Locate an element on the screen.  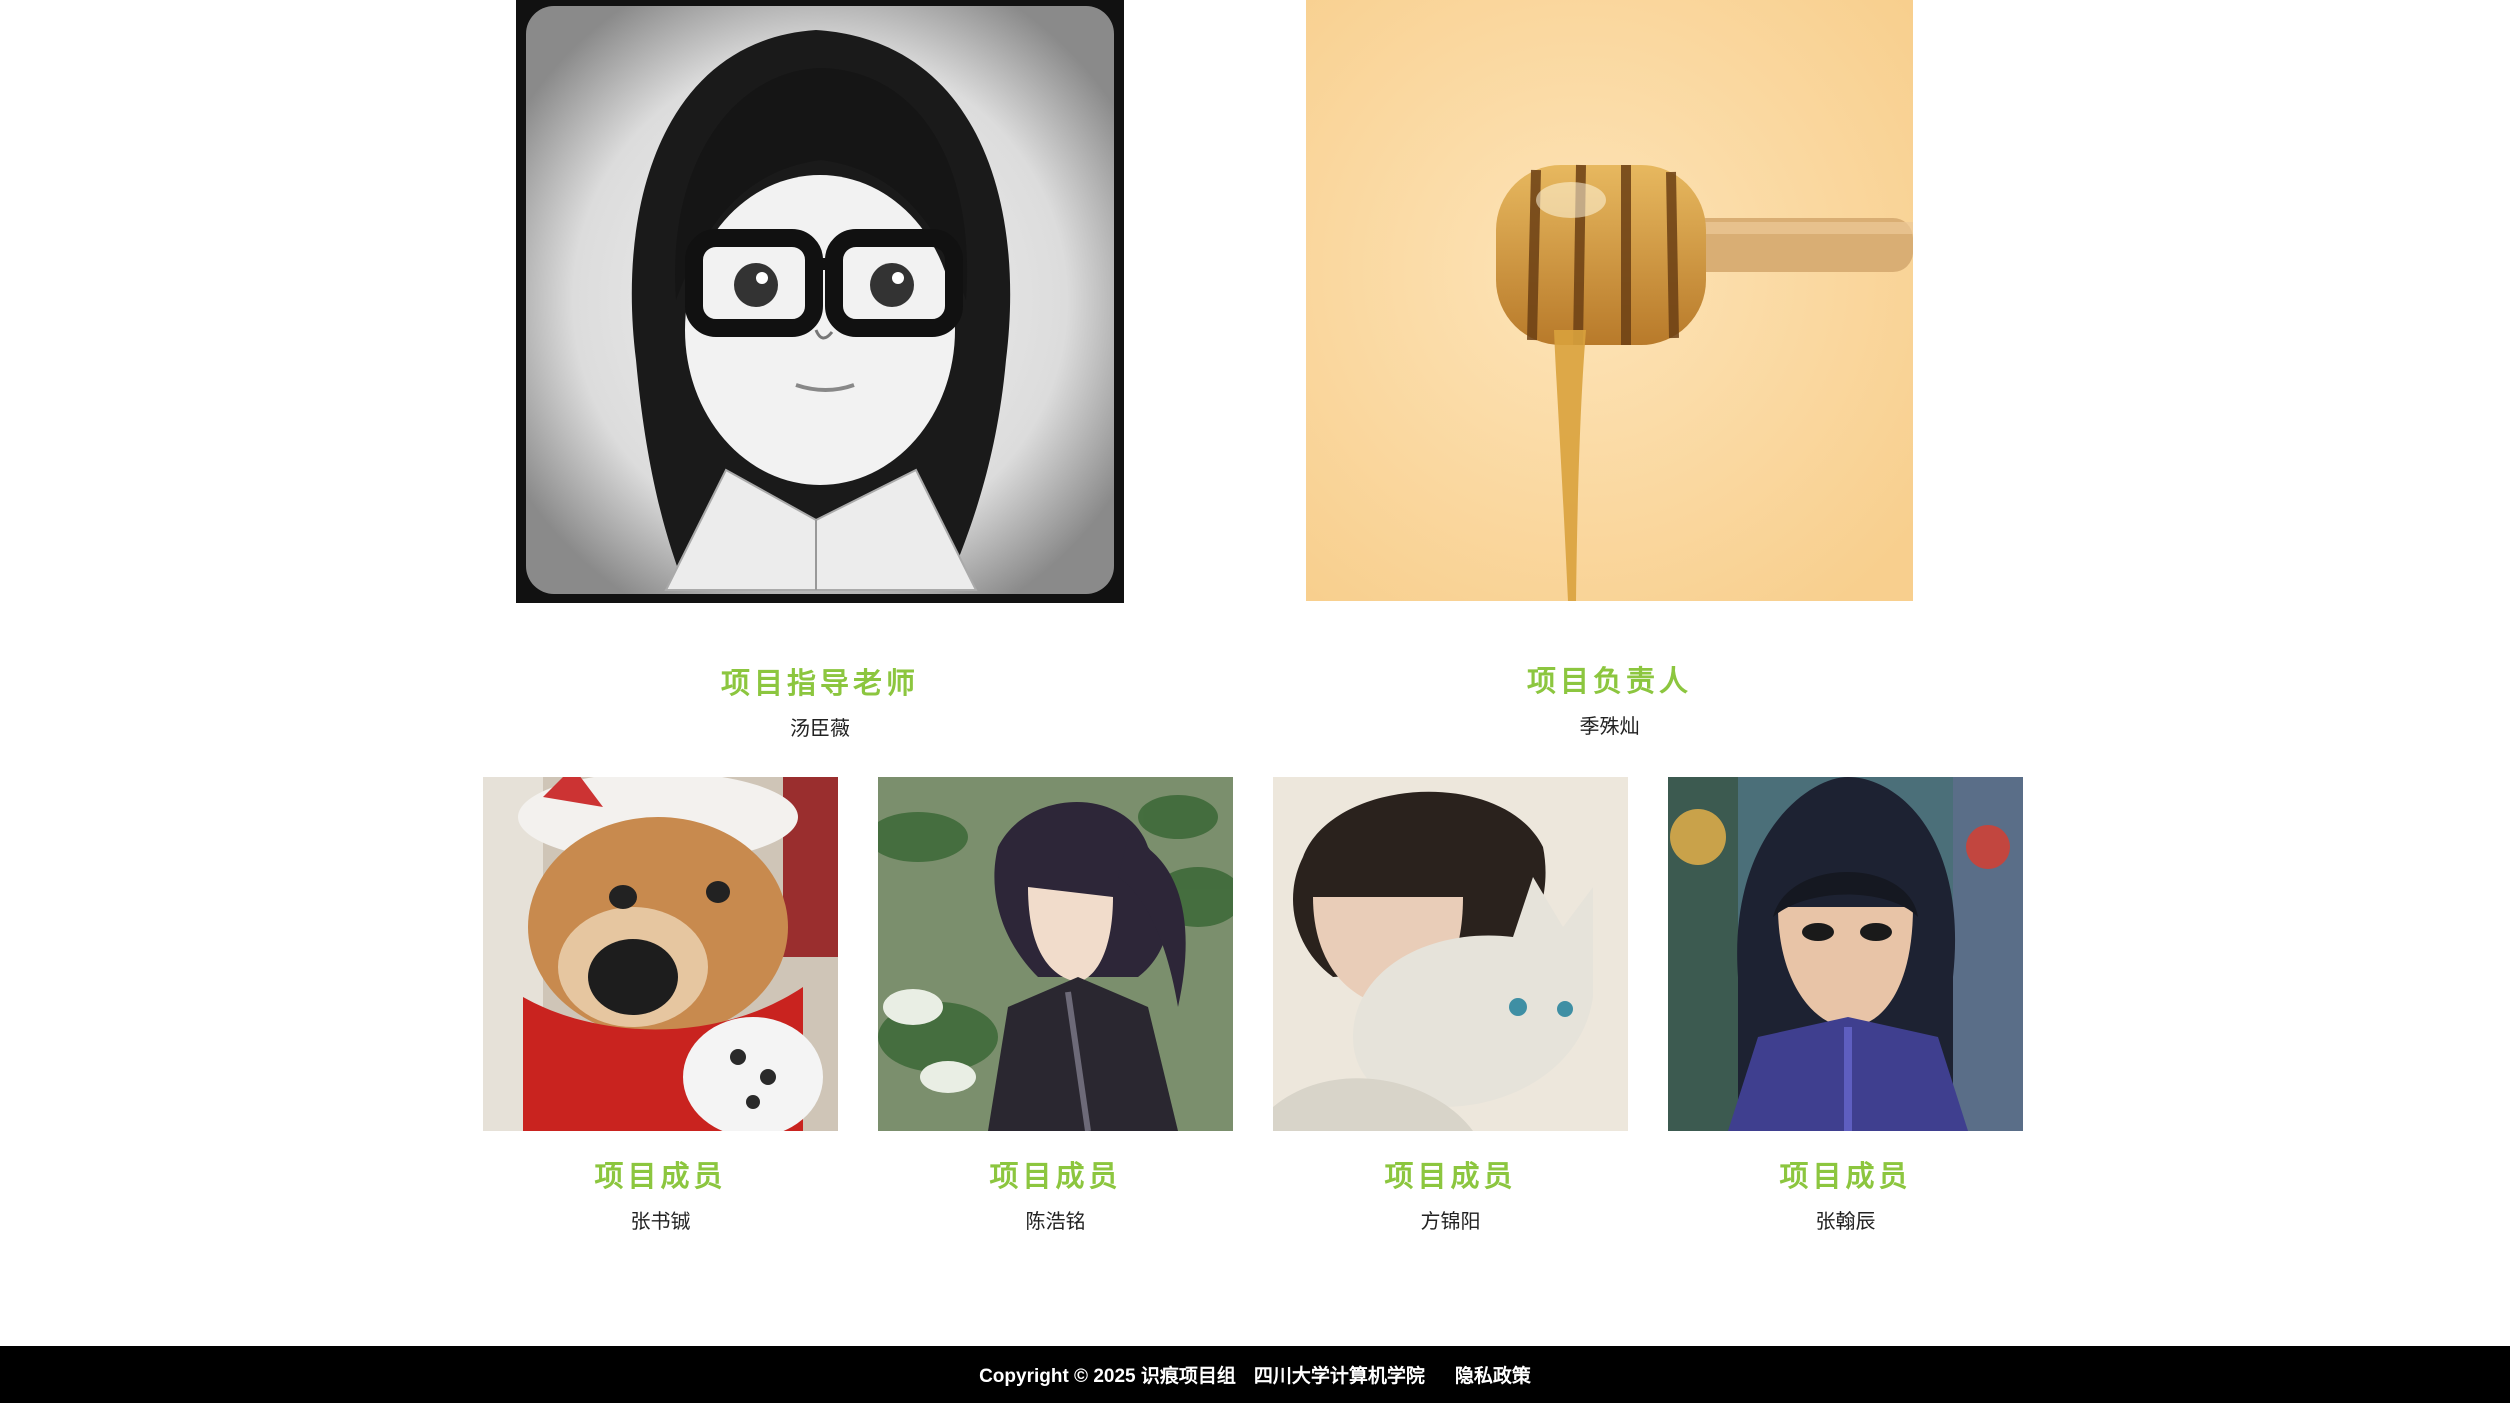
anime-boy-with-cat-image is located at coordinates (1450, 954).